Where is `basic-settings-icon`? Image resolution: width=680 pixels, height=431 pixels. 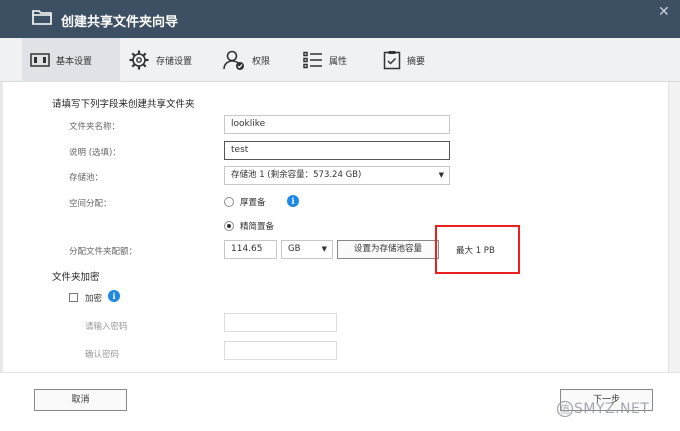 basic-settings-icon is located at coordinates (40, 60).